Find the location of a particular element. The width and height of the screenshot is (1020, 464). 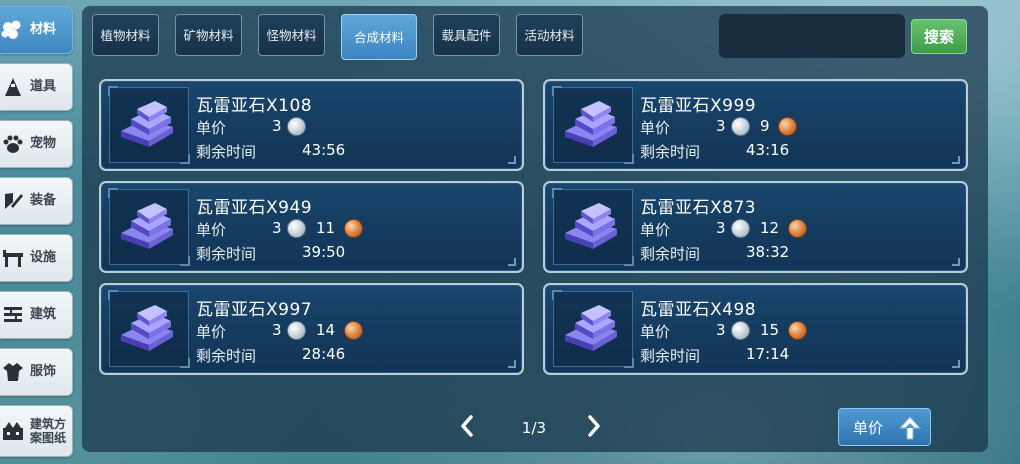

item-name: 瓦雷亚石X108 is located at coordinates (254, 106).